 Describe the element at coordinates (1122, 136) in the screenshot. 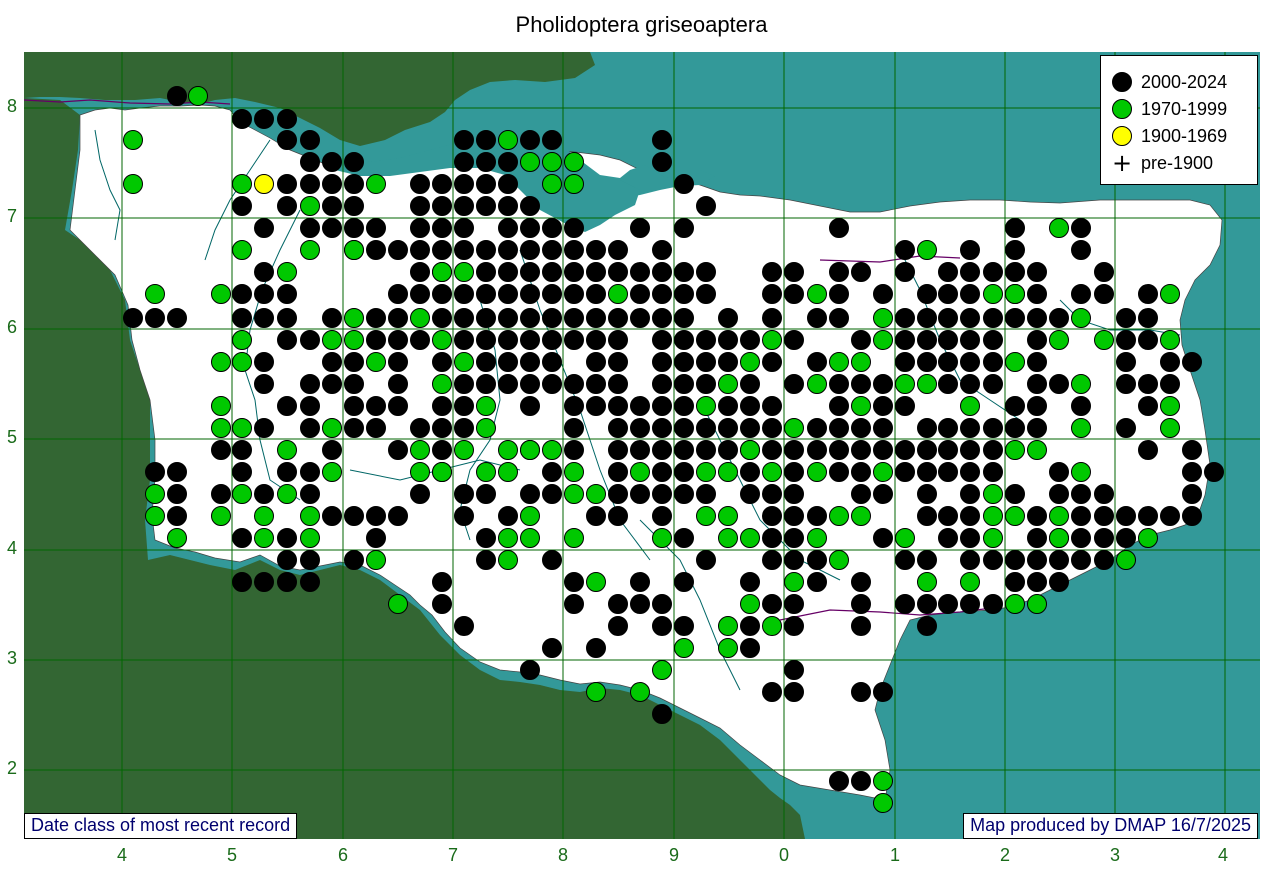

I see `legend-yellow-dot-icon` at that location.